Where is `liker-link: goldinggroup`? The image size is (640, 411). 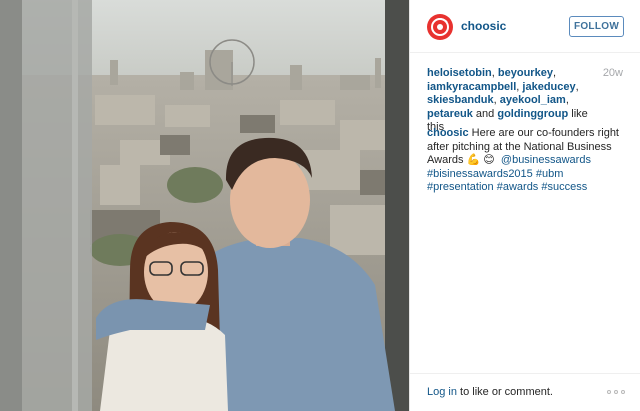 liker-link: goldinggroup is located at coordinates (532, 114).